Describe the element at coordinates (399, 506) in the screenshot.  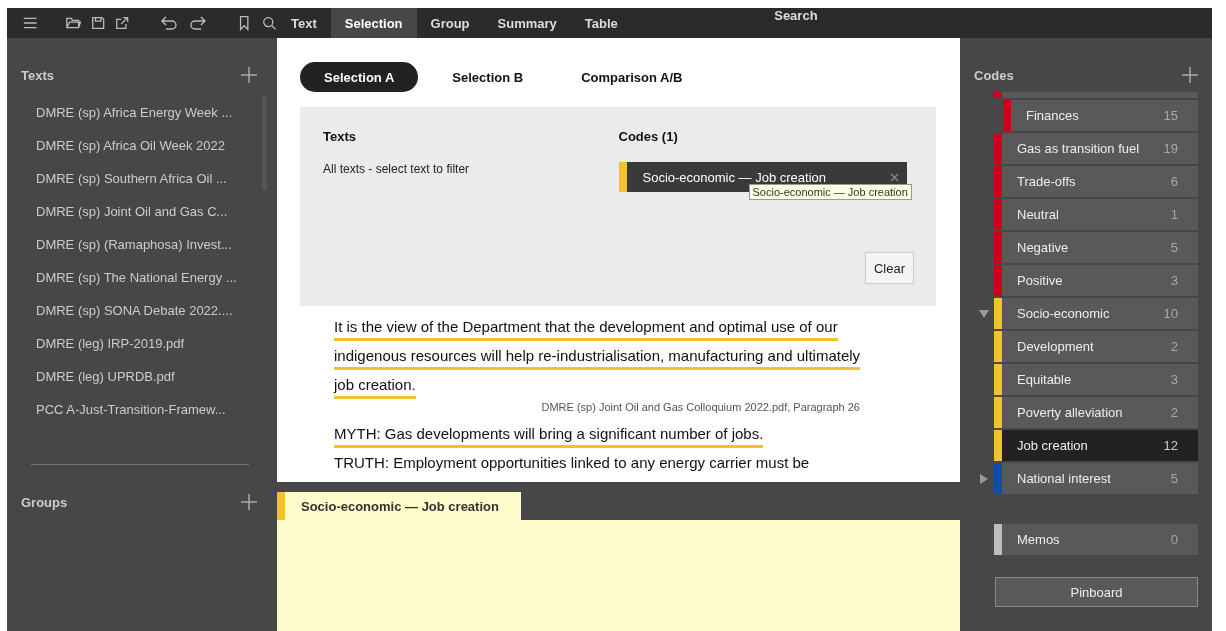
I see `memo-tab: Socio-economic — Job creation` at that location.